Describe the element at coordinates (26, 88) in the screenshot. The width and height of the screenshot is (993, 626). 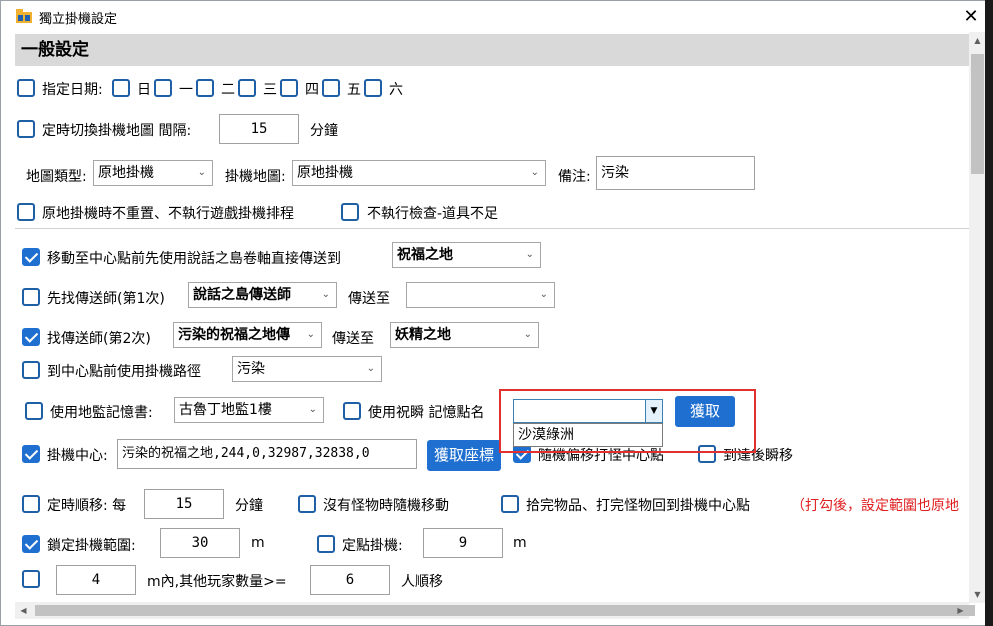
I see `specify-date-checkbox` at that location.